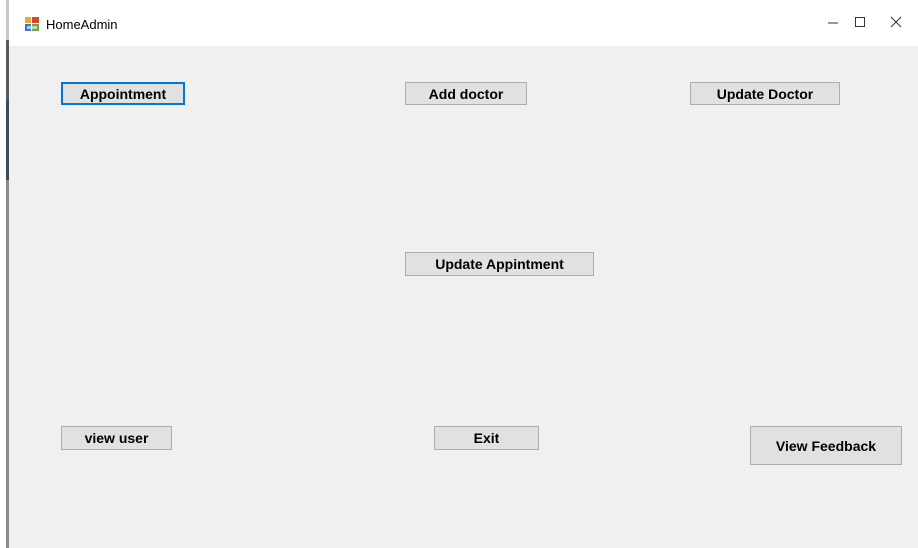 The image size is (918, 548). Describe the element at coordinates (486, 438) in the screenshot. I see `exit-button: Exit` at that location.